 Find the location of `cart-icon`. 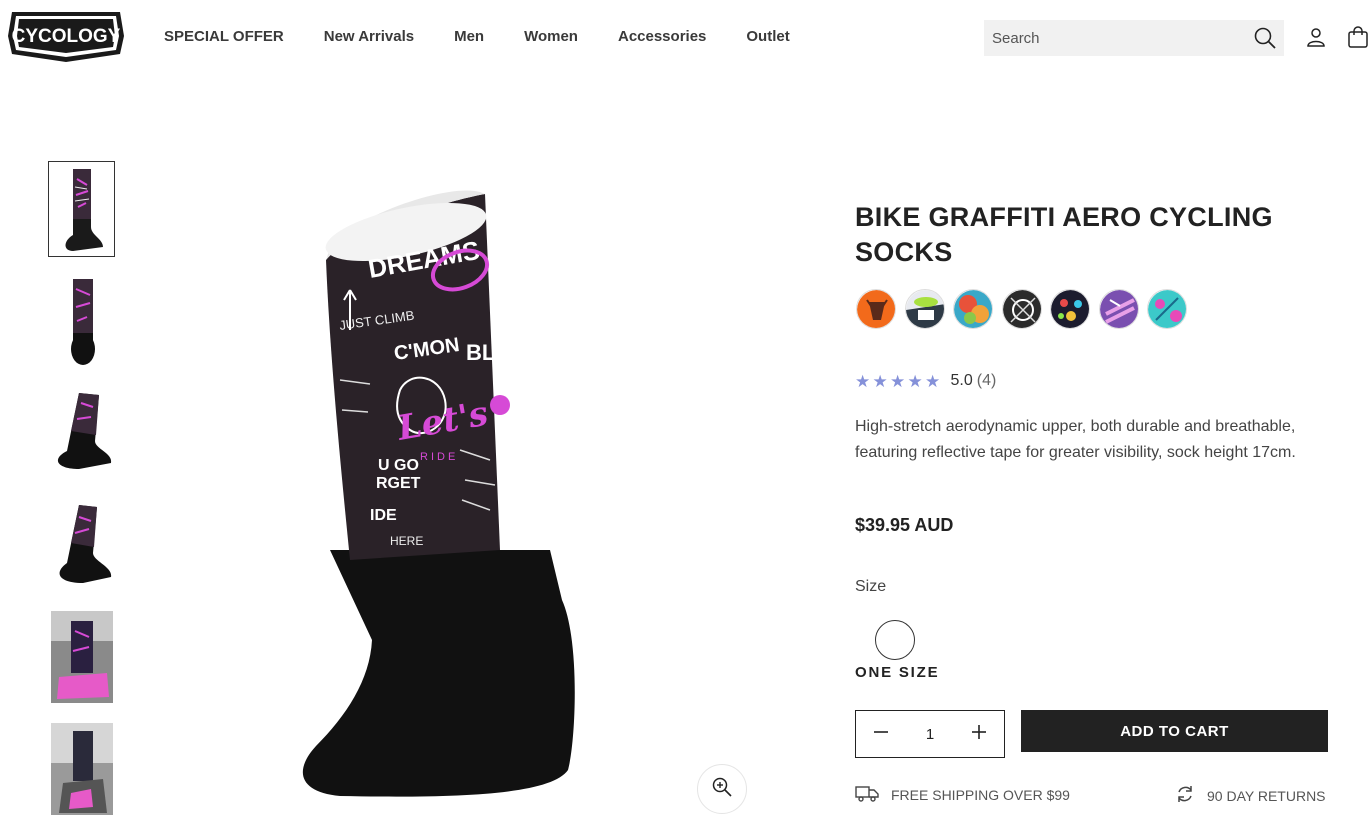

cart-icon is located at coordinates (1358, 37).